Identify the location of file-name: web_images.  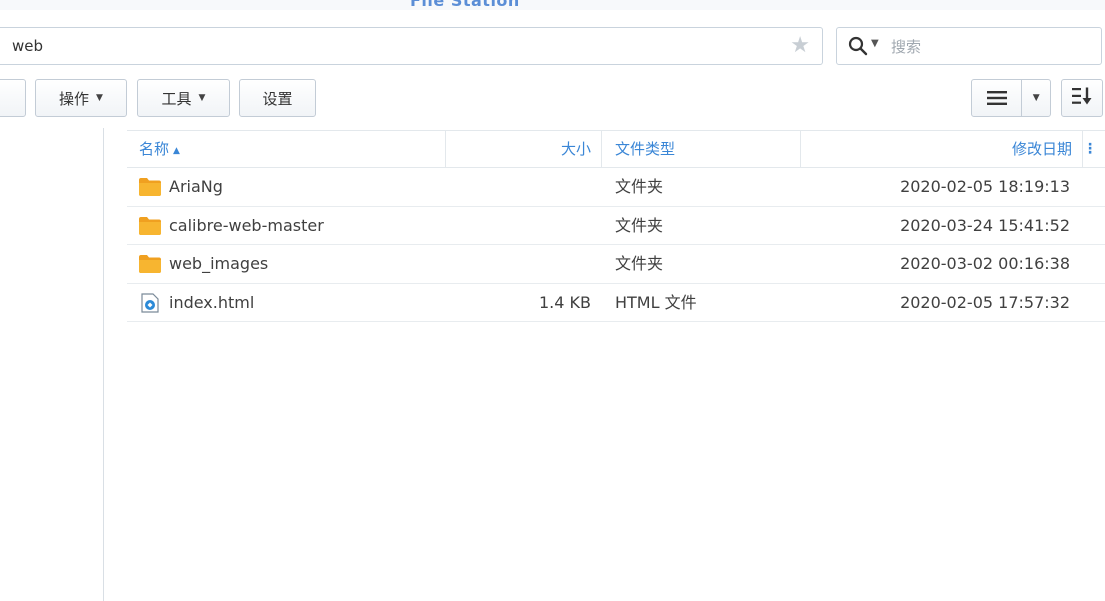
(219, 263).